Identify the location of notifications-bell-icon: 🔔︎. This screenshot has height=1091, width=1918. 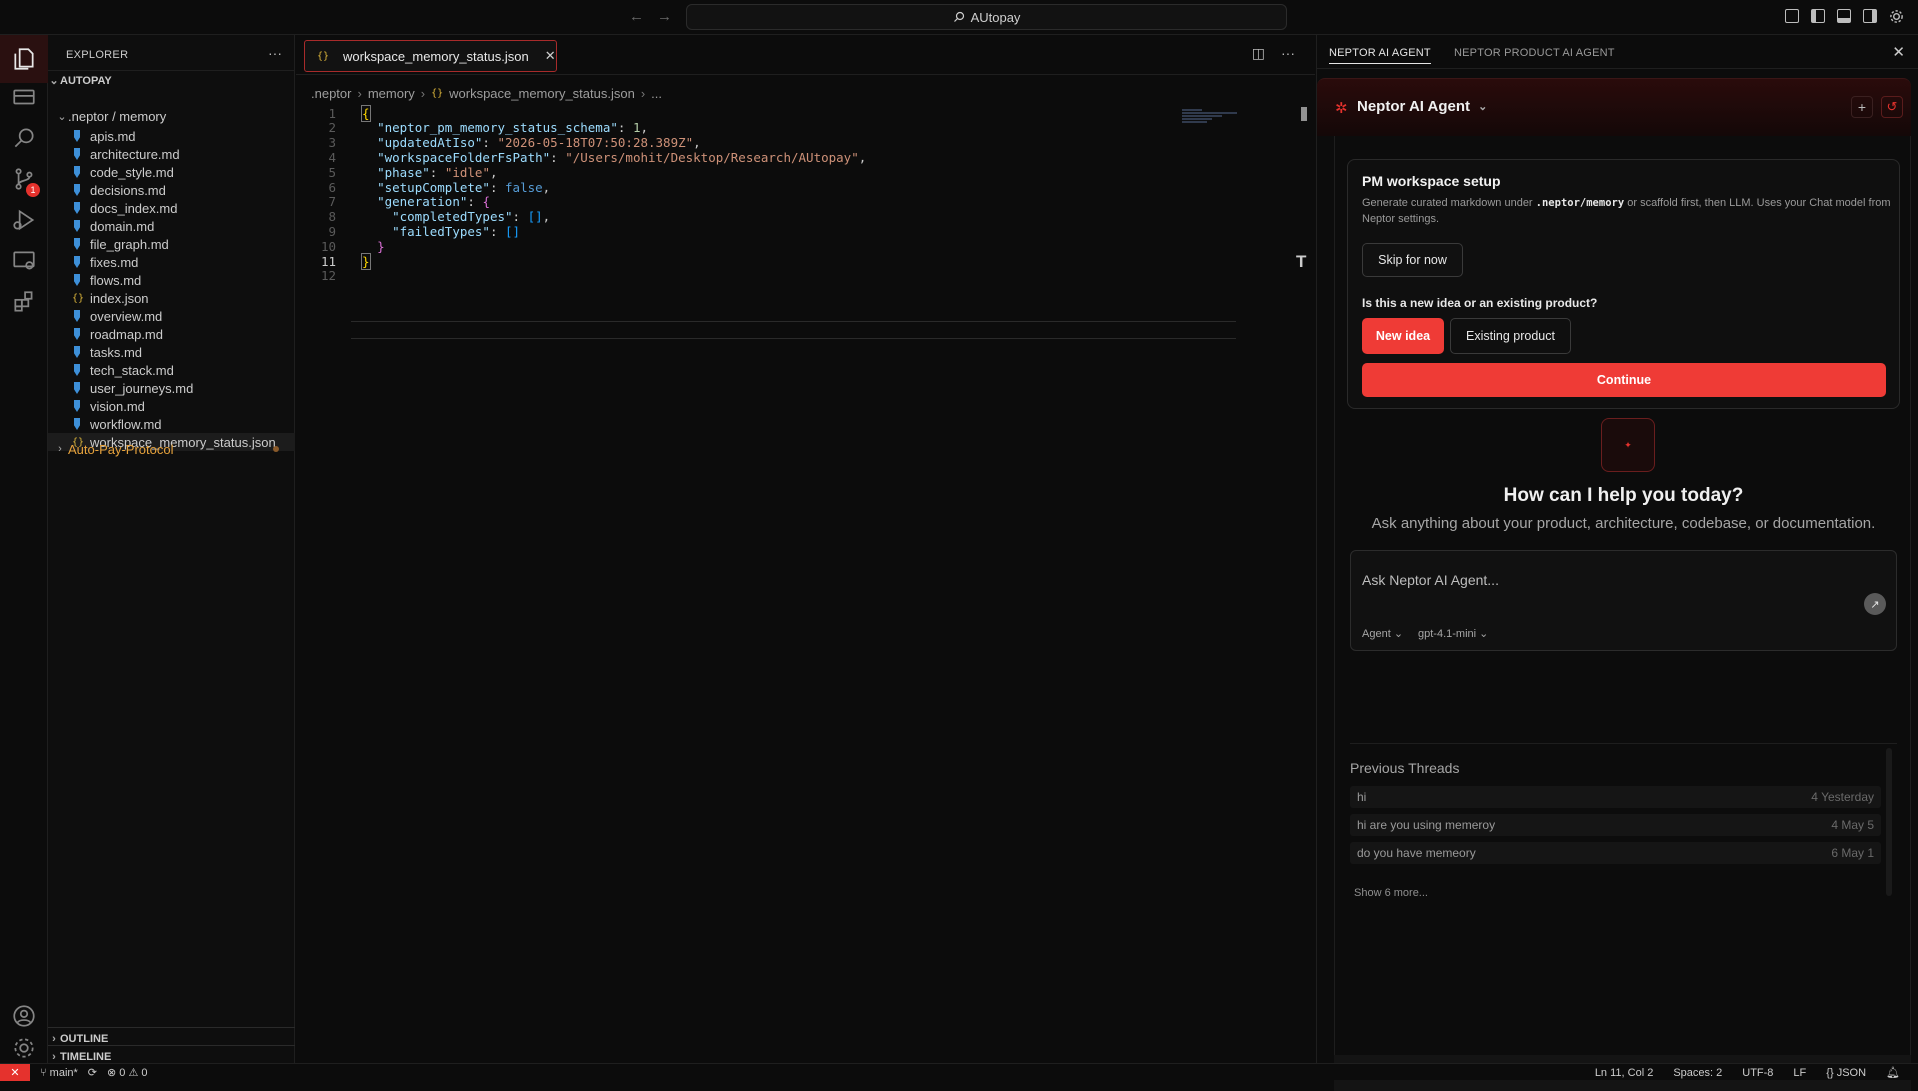
(1893, 1072).